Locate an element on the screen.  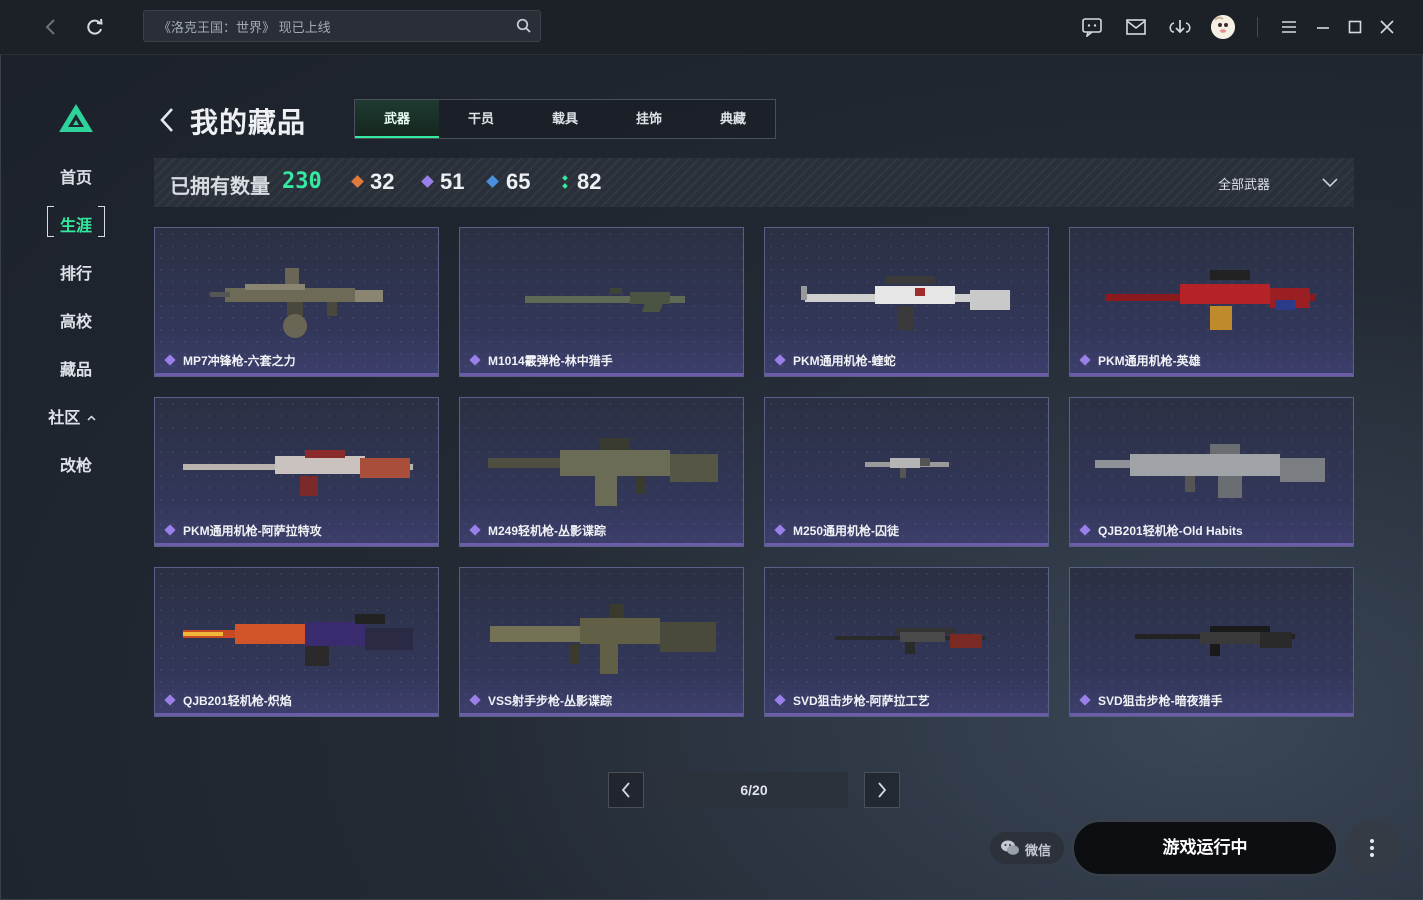
sidebar-item-home: 首页 is located at coordinates (76, 176).